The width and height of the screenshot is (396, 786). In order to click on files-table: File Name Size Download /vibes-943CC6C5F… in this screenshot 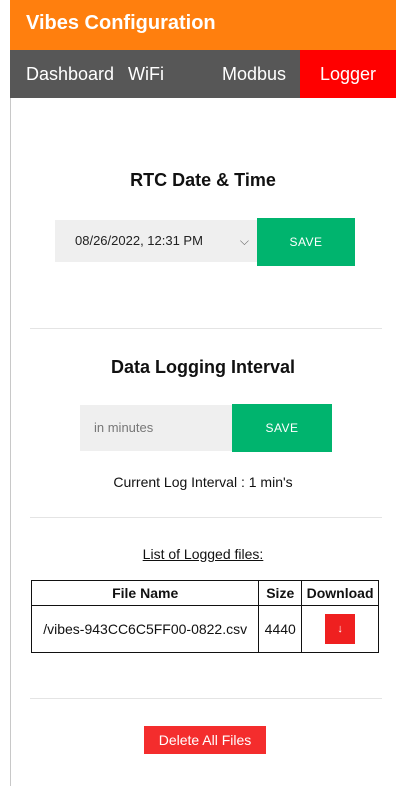, I will do `click(204, 616)`.